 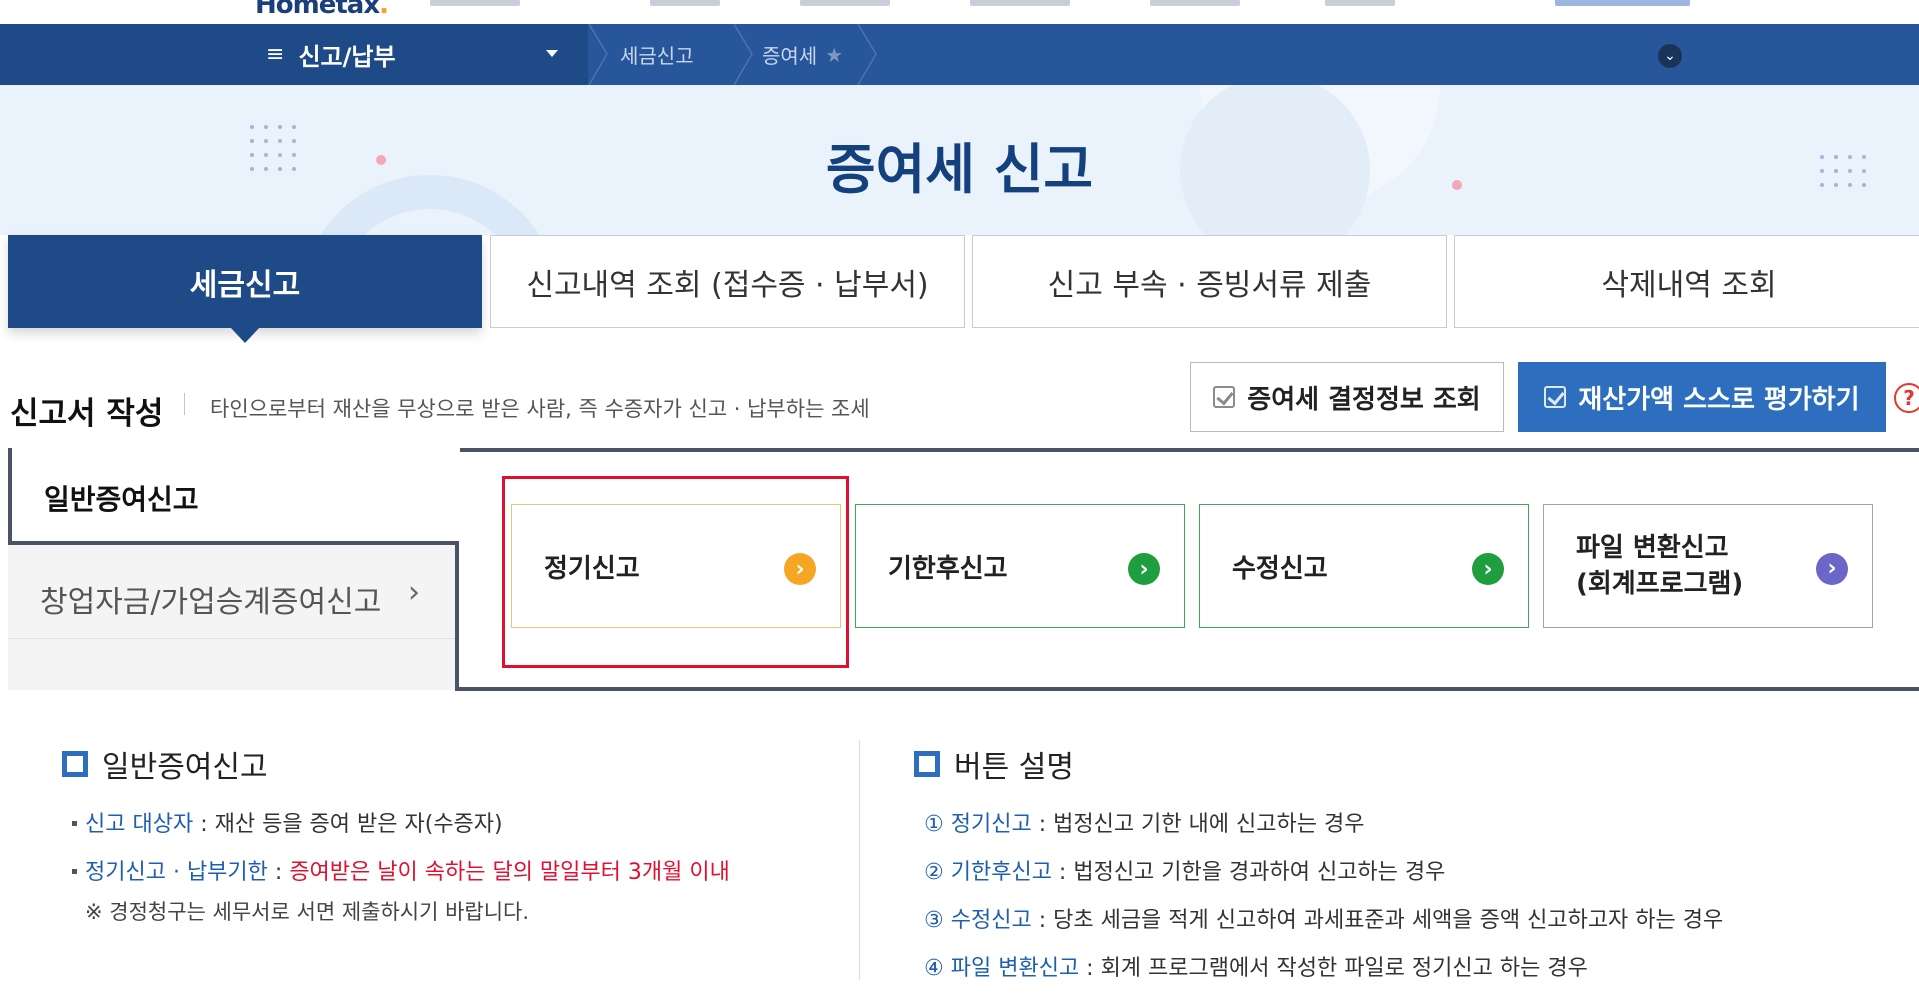 What do you see at coordinates (1708, 566) in the screenshot?
I see `file-conversion-report-button: 파일 변환신고 (회계프로그램) ›` at bounding box center [1708, 566].